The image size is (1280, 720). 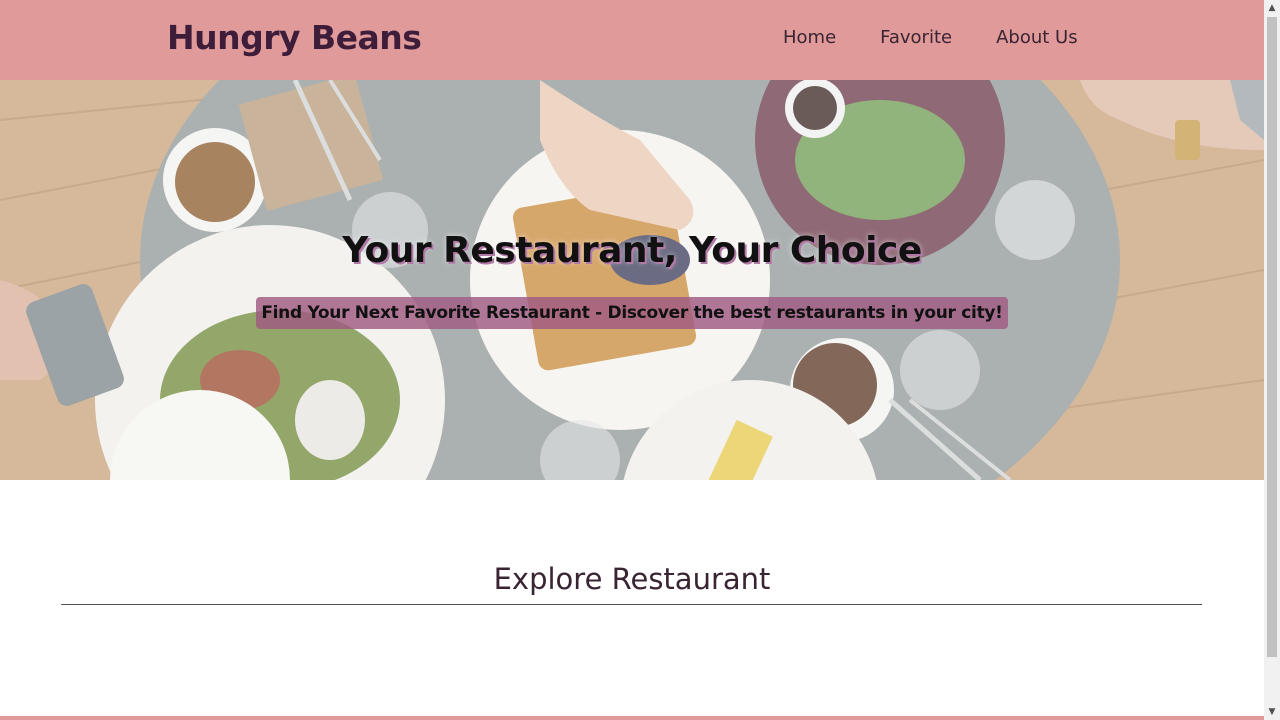 What do you see at coordinates (1037, 37) in the screenshot?
I see `nav-about-us-link: About Us` at bounding box center [1037, 37].